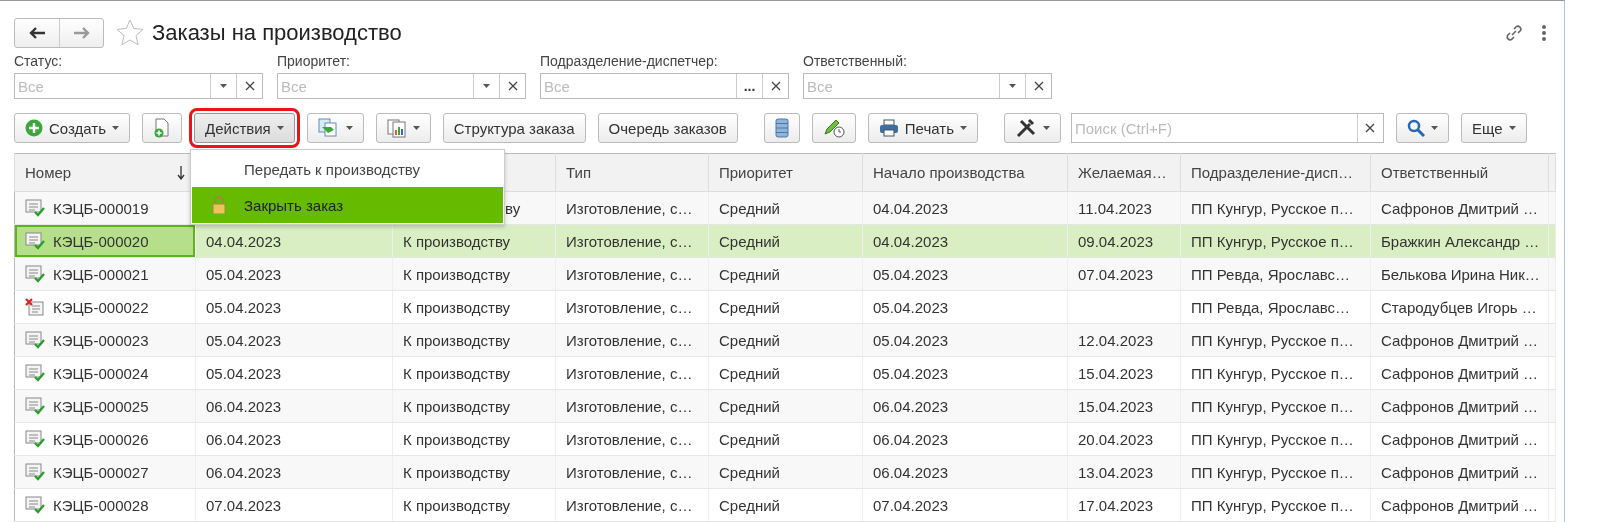 The image size is (1597, 522). Describe the element at coordinates (629, 61) in the screenshot. I see `filter-label: Подразделение-диспетчер:` at that location.